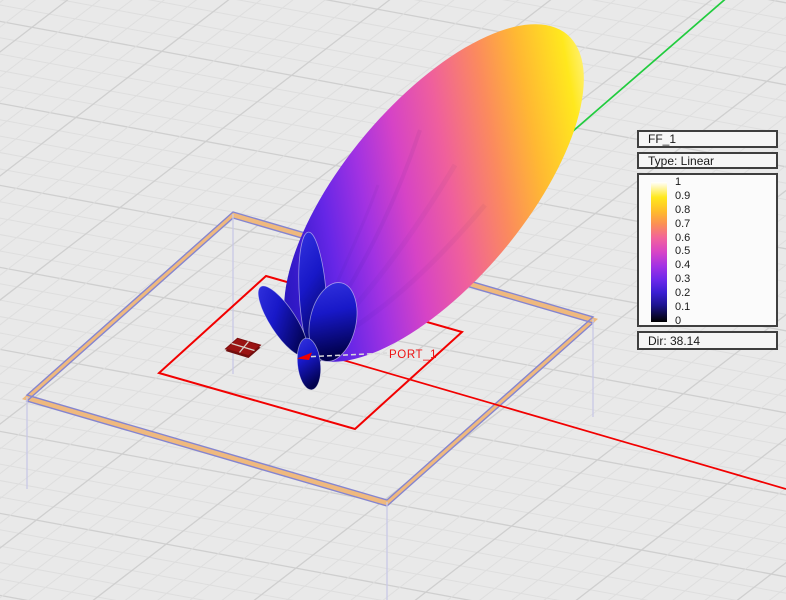 Image resolution: width=786 pixels, height=600 pixels. I want to click on legend-directivity: Dir: 38.14, so click(707, 340).